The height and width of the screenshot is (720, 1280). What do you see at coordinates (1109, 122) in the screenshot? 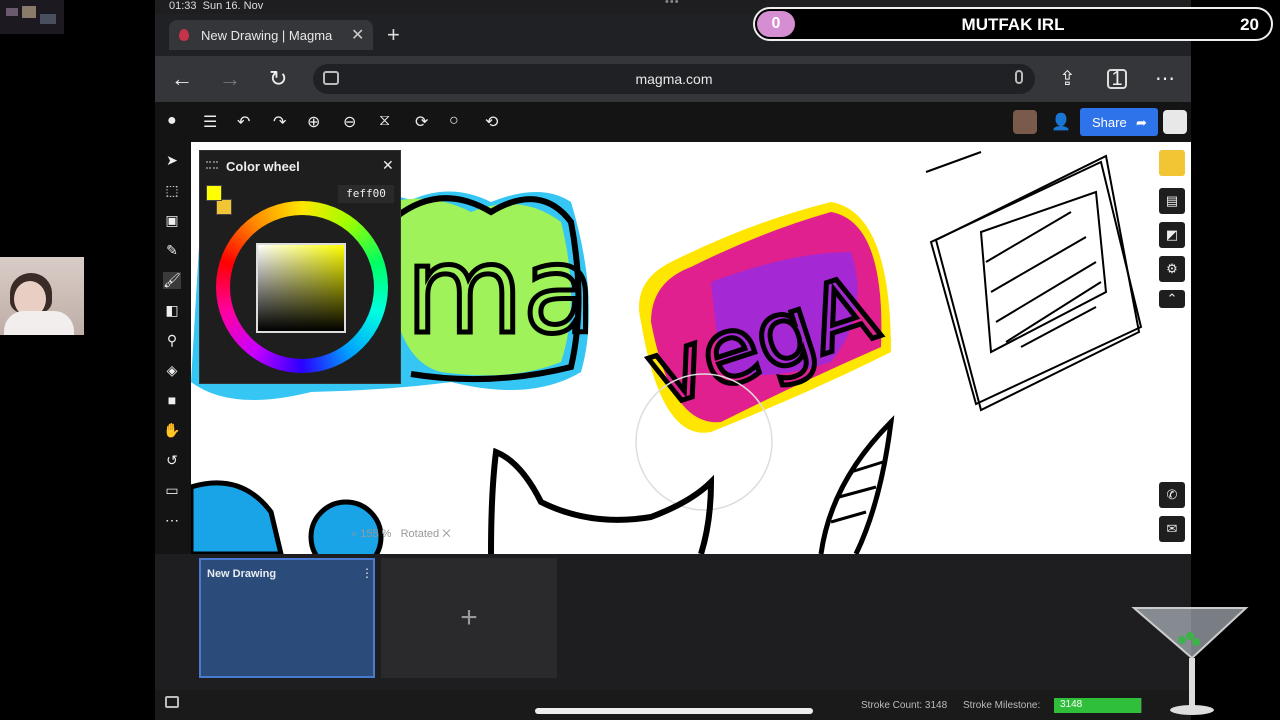
I see `share-label: Share` at bounding box center [1109, 122].